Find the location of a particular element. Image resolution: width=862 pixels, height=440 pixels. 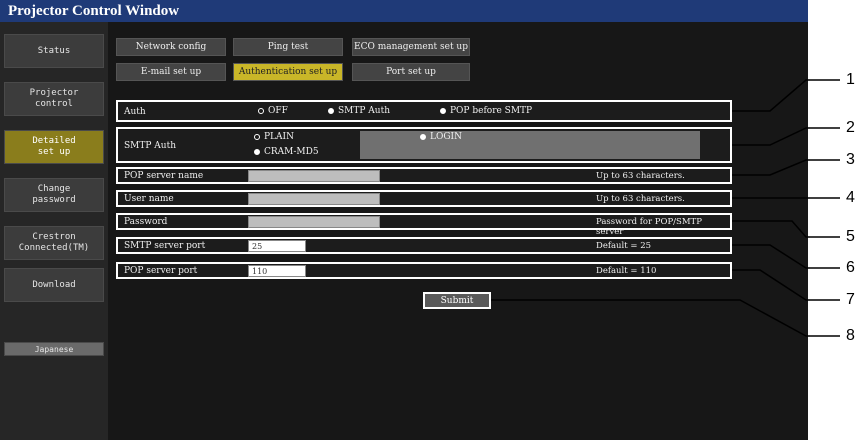

callout-7: 7 is located at coordinates (850, 299).